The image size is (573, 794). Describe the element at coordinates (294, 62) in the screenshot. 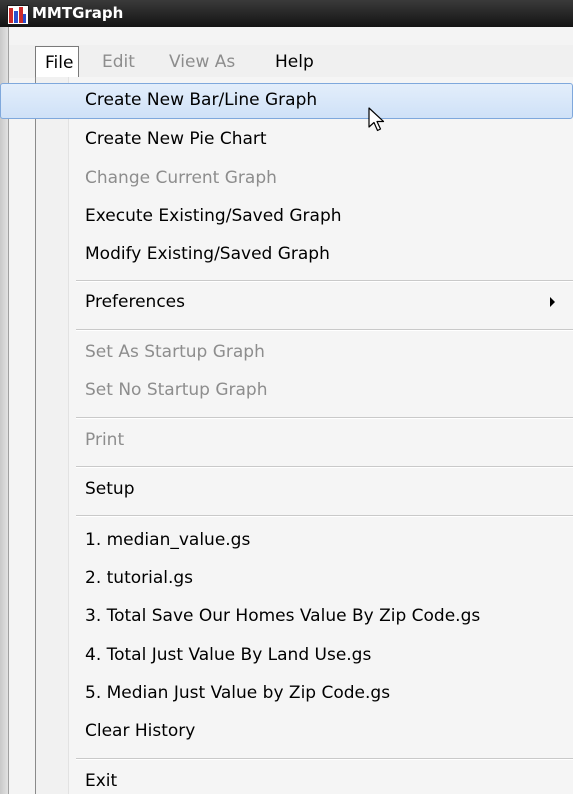

I see `menu-help: Help` at that location.